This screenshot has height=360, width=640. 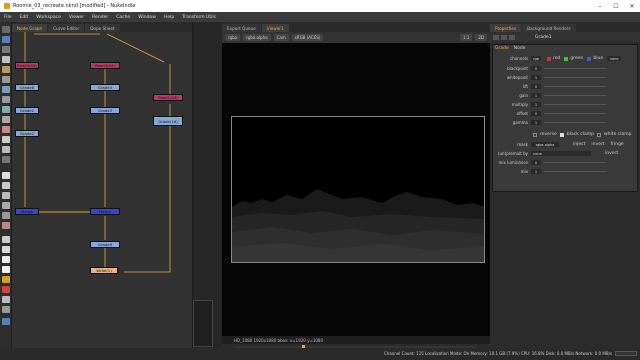 I want to click on air-tool-icon, so click(x=6, y=215).